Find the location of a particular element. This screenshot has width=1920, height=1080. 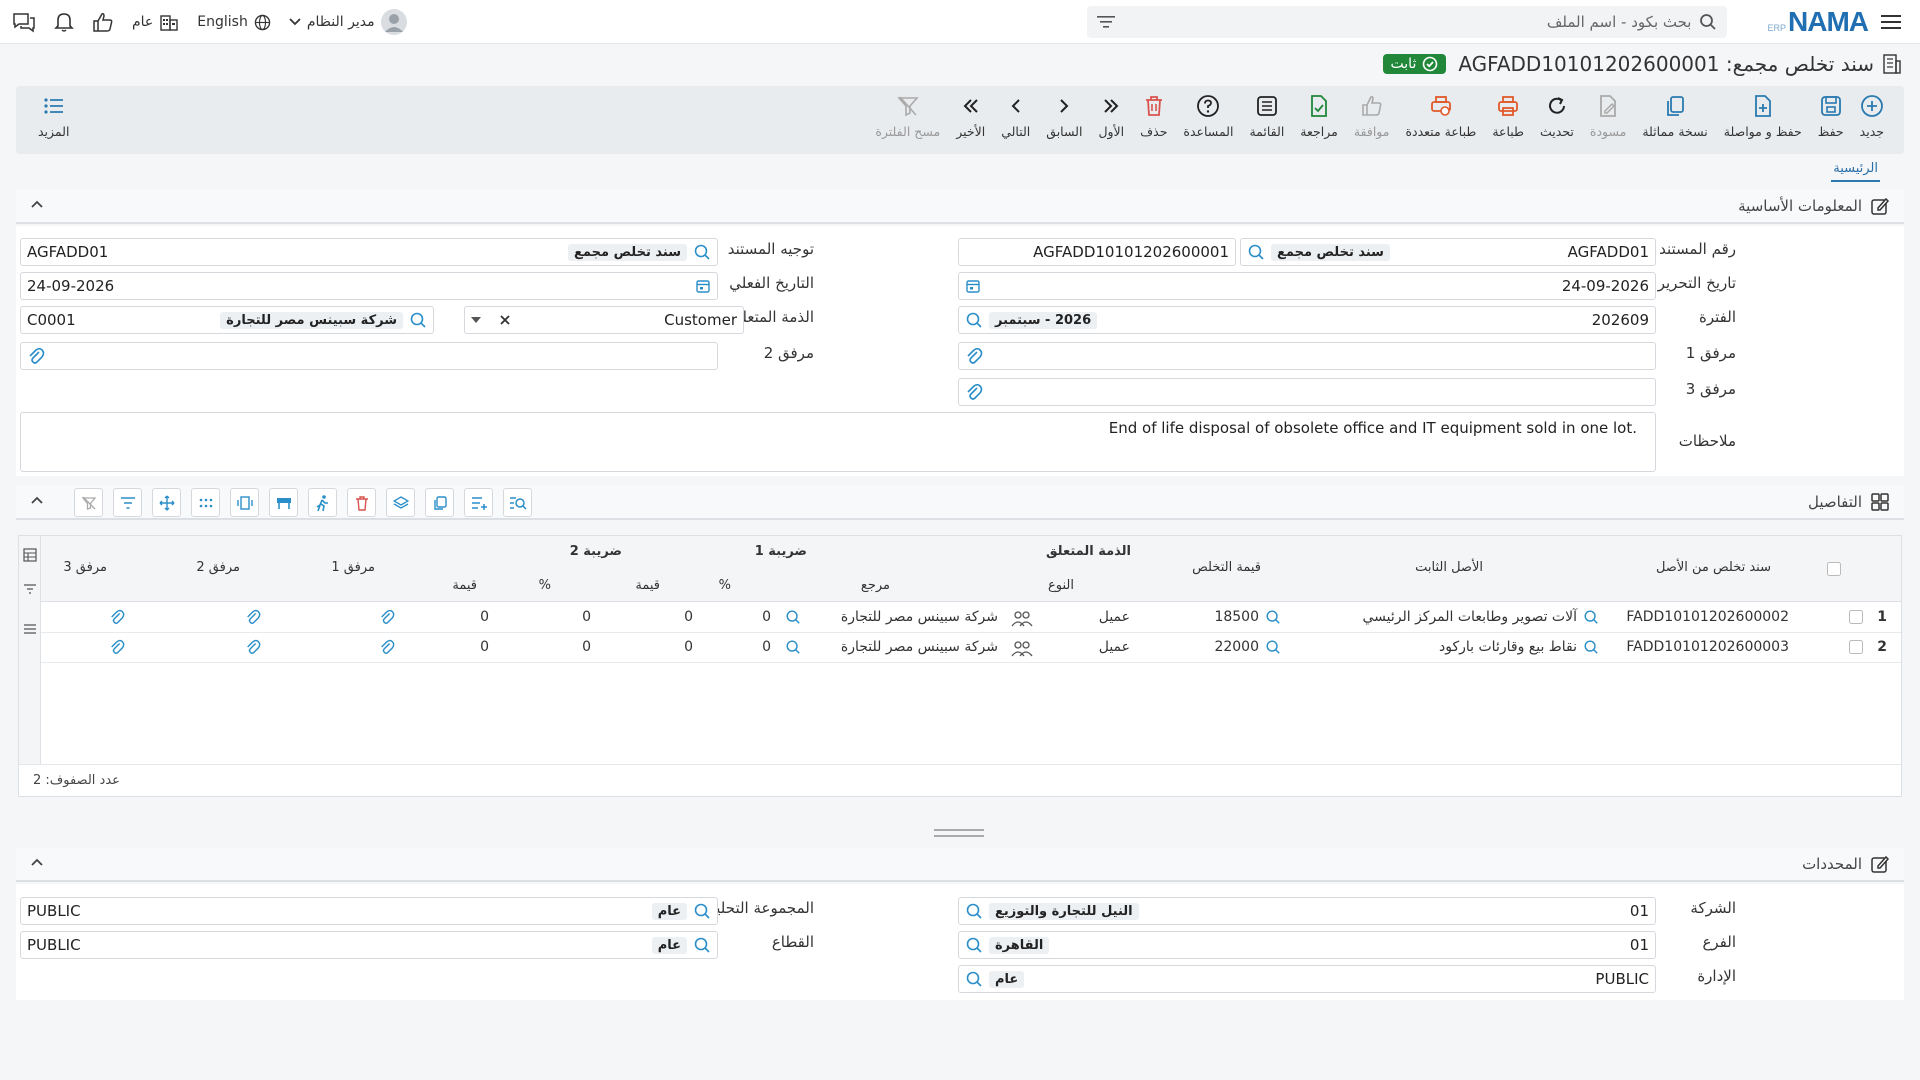

header-reference: مرجع is located at coordinates (875, 585).